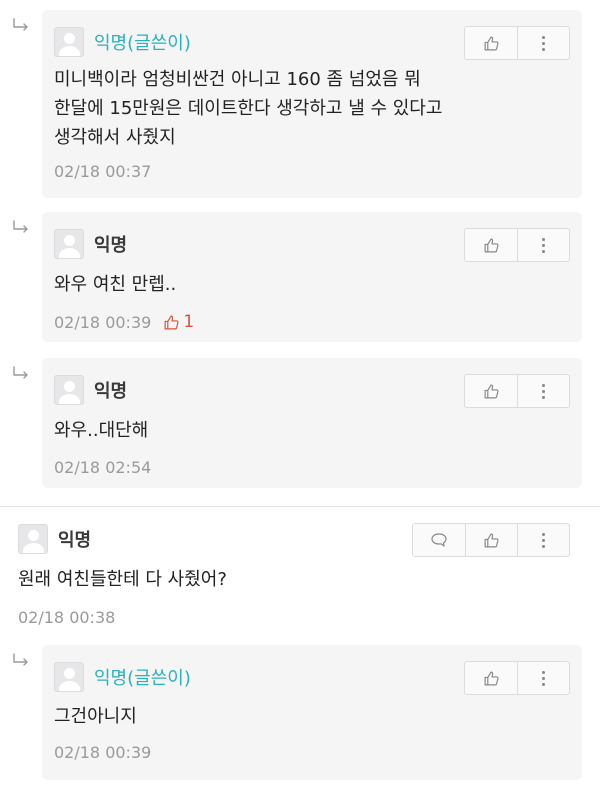  What do you see at coordinates (312, 277) in the screenshot?
I see `comment-card: 익명 와우 여친 만렙.. 02/18 00:39 1` at bounding box center [312, 277].